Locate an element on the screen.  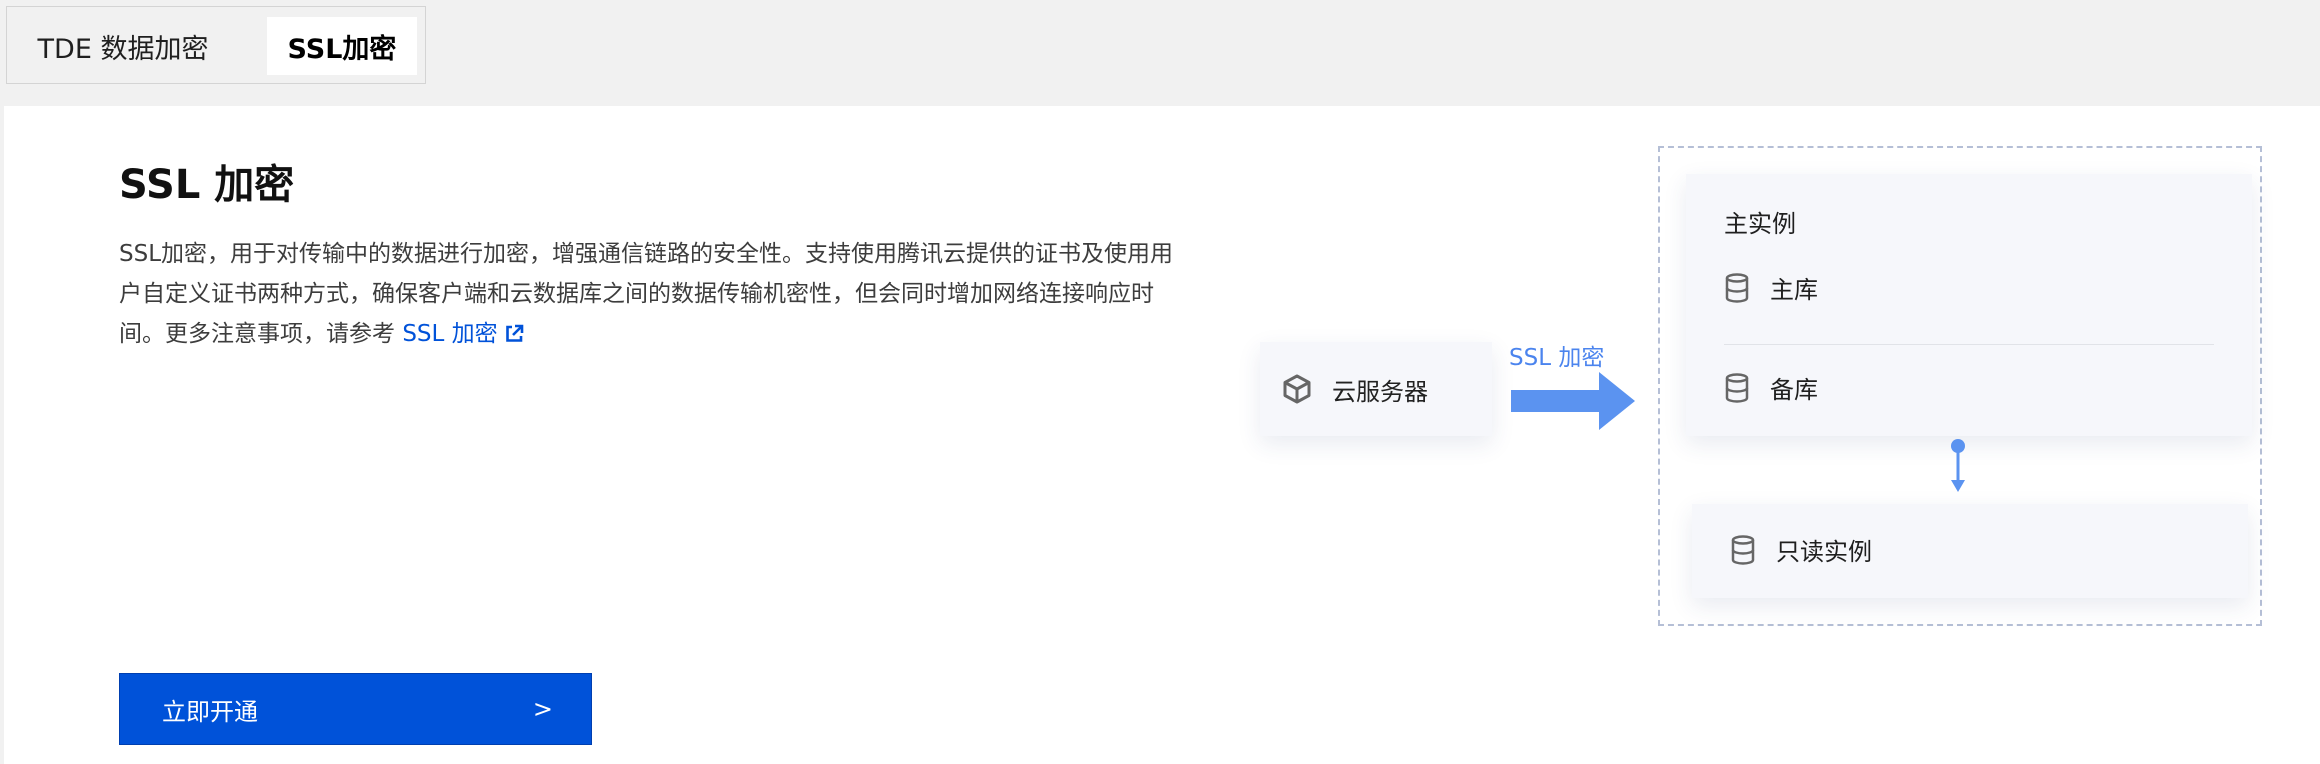
page-title: SSL 加密 is located at coordinates (207, 185).